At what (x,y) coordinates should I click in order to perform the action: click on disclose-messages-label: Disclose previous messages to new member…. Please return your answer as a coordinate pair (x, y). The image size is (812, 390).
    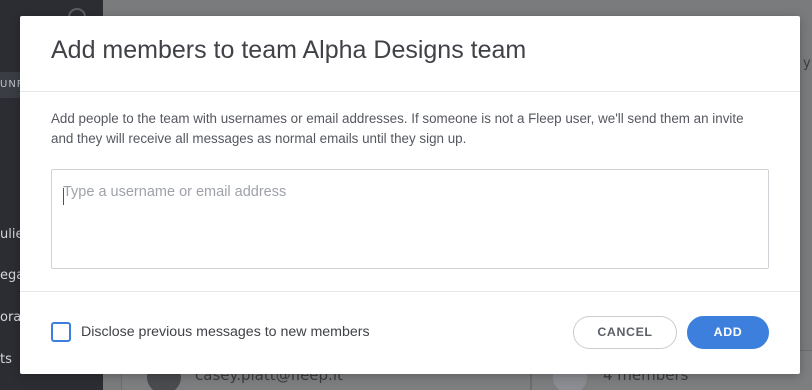
    Looking at the image, I should click on (225, 332).